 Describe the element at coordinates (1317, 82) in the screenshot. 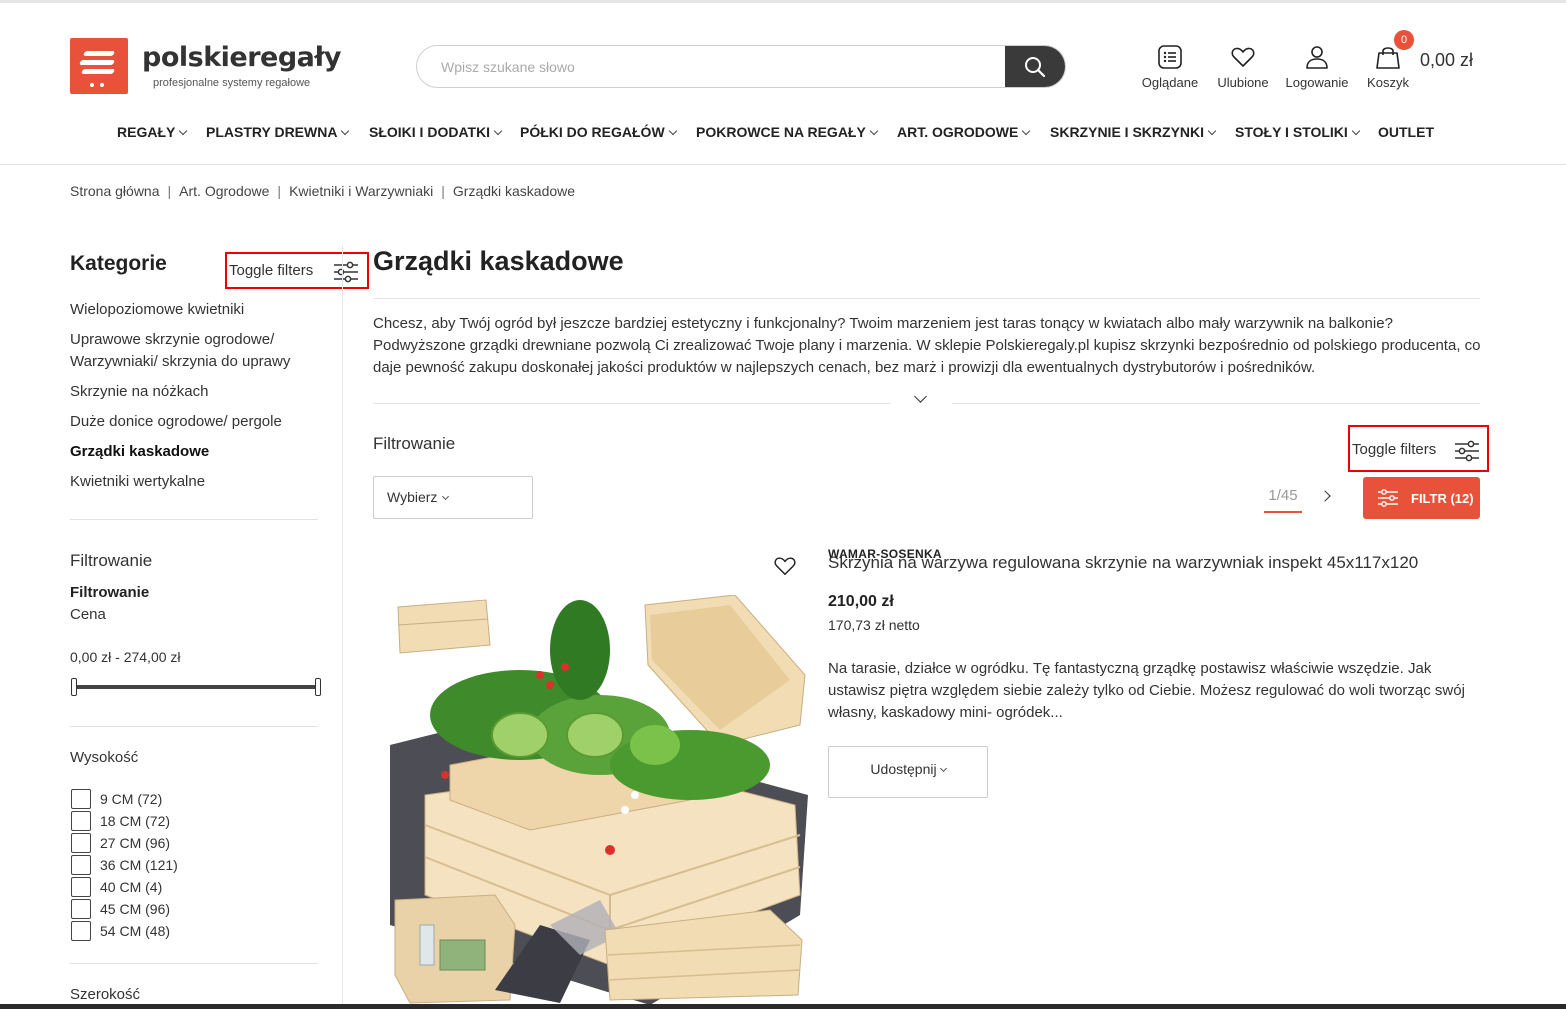

I see `login-label: Logowanie` at that location.